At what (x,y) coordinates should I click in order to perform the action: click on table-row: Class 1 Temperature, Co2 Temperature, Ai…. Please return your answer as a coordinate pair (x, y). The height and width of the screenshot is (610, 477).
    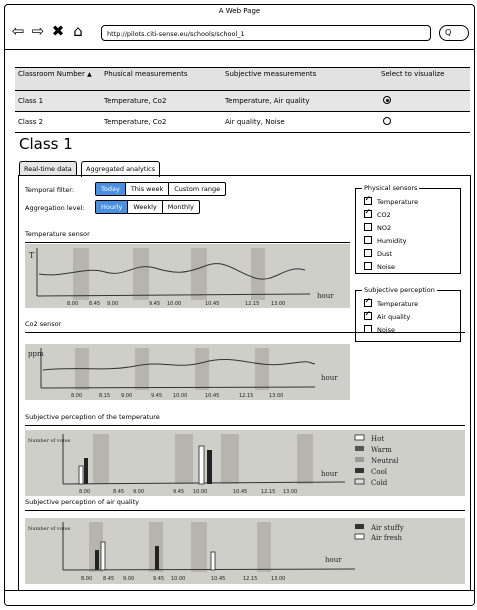
    Looking at the image, I should click on (242, 101).